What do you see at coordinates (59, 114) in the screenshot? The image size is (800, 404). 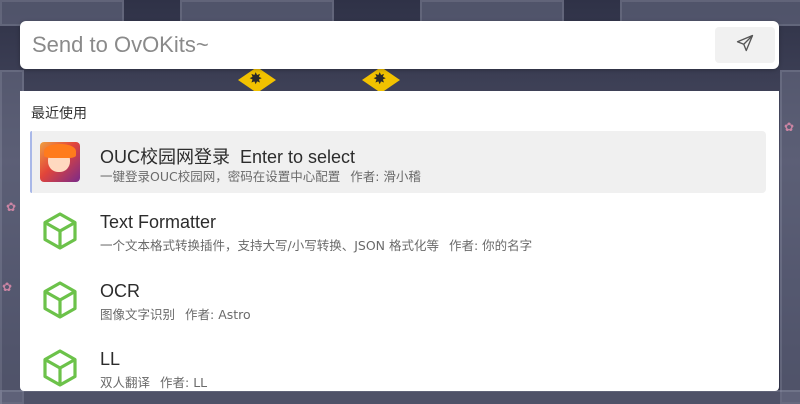 I see `section-title: 最近使用` at bounding box center [59, 114].